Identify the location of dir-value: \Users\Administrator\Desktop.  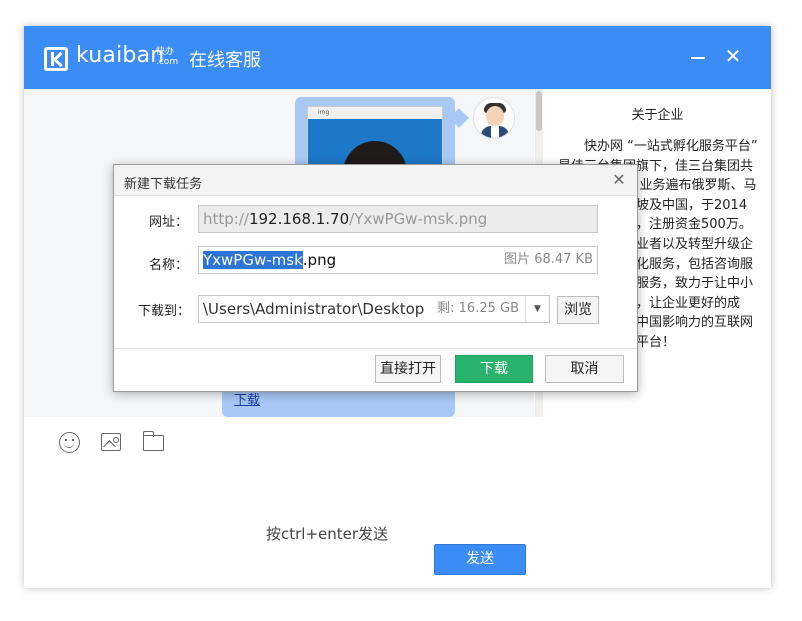
(314, 309).